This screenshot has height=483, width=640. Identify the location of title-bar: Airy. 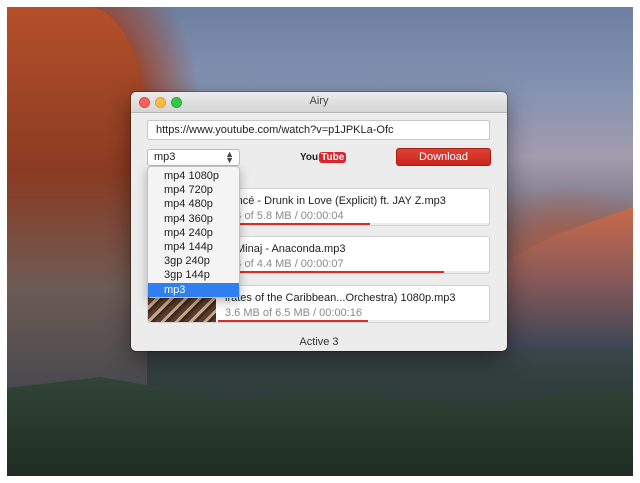
(319, 102).